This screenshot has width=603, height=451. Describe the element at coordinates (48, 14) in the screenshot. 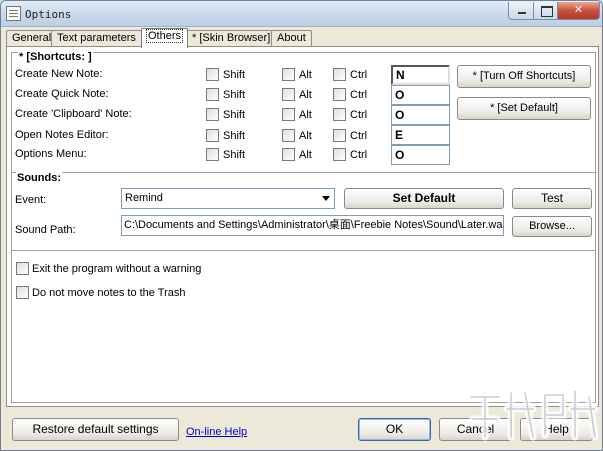

I see `window-title: Options` at that location.